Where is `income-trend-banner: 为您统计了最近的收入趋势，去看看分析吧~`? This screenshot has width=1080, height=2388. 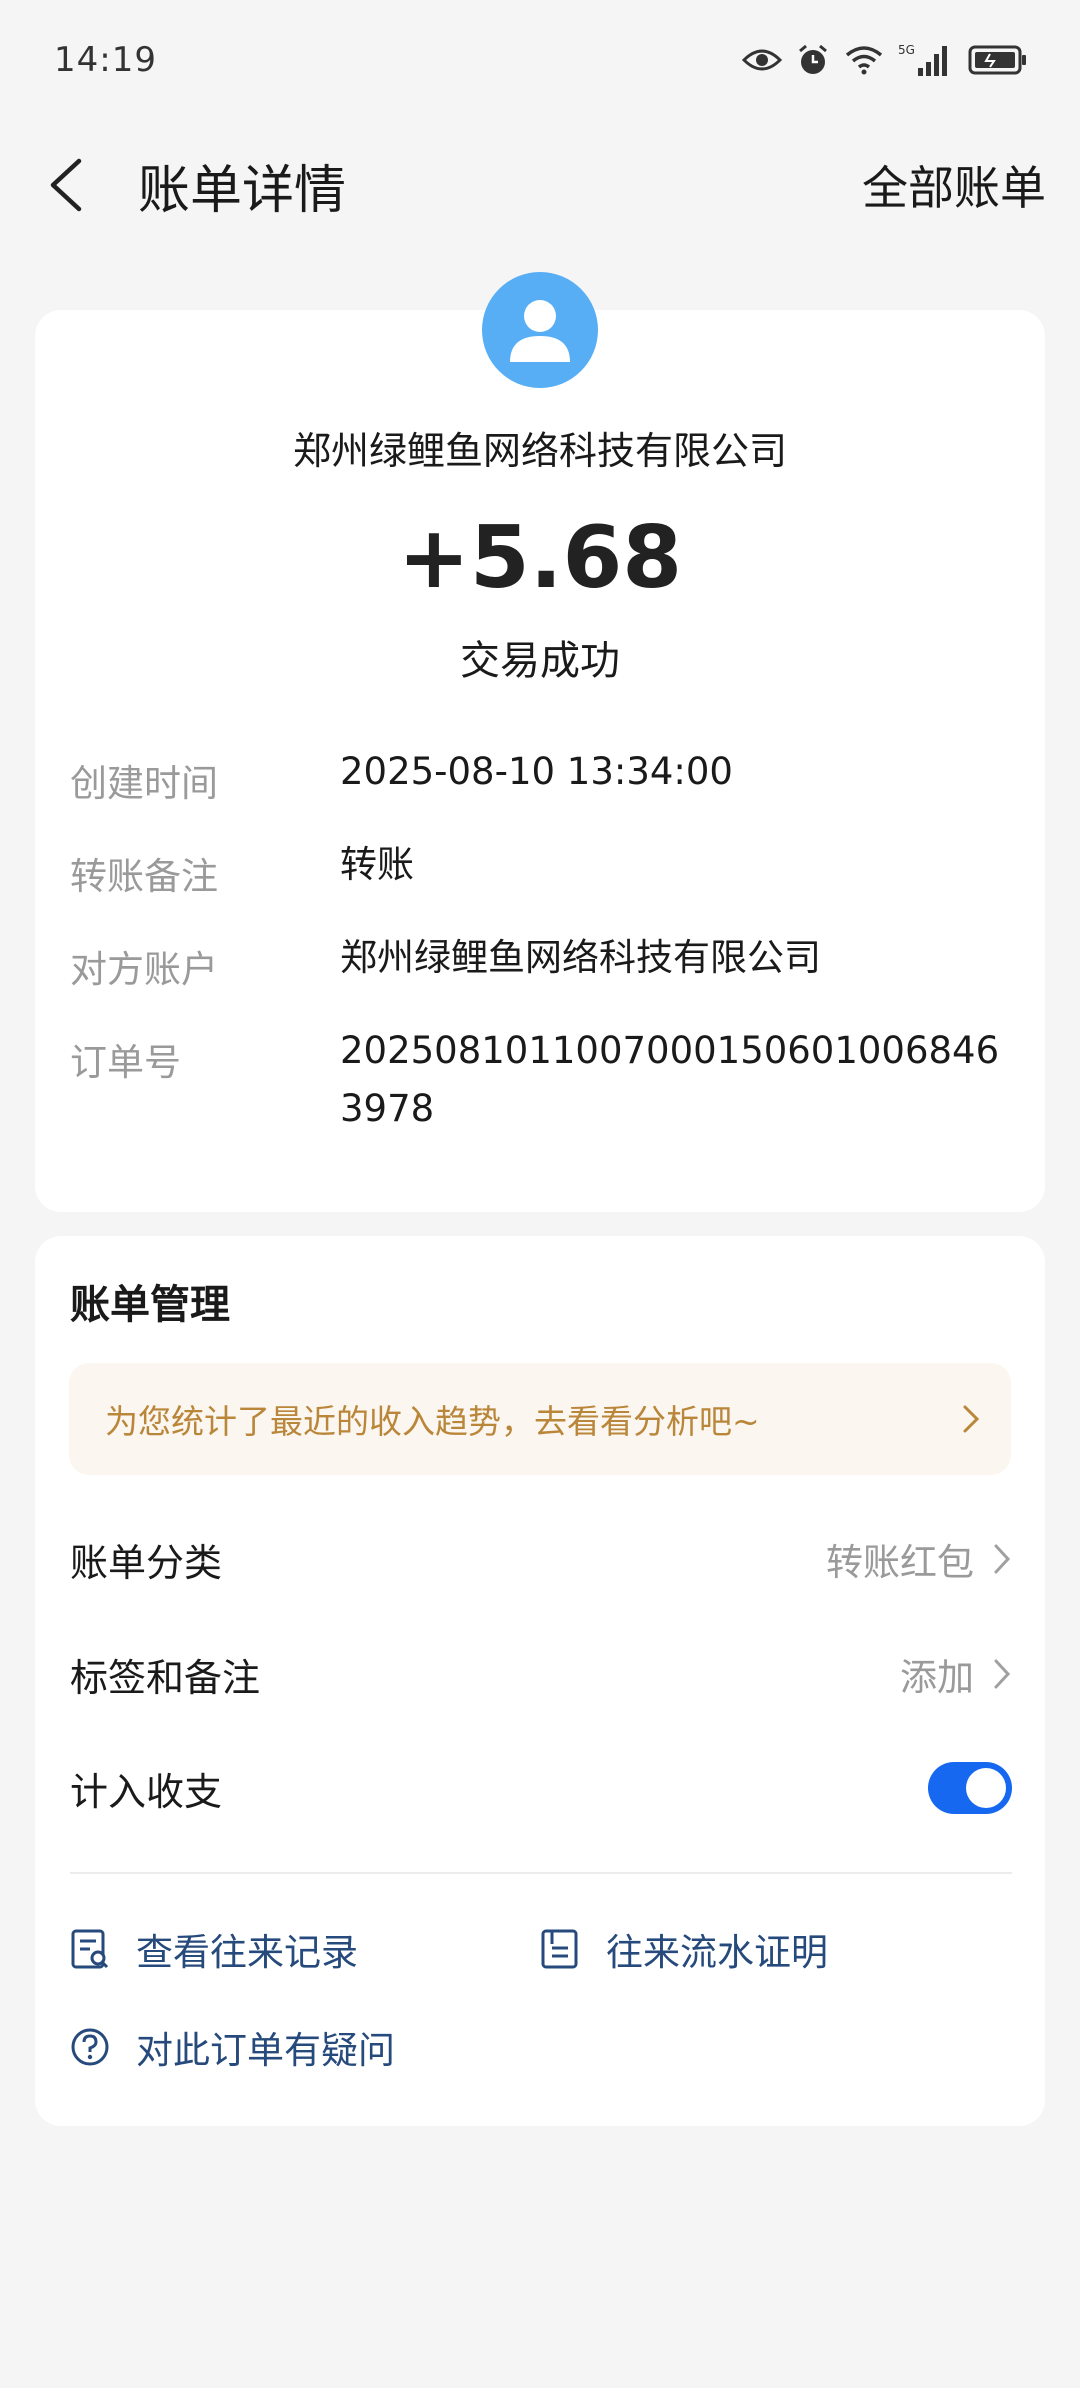 income-trend-banner: 为您统计了最近的收入趋势，去看看分析吧~ is located at coordinates (540, 1419).